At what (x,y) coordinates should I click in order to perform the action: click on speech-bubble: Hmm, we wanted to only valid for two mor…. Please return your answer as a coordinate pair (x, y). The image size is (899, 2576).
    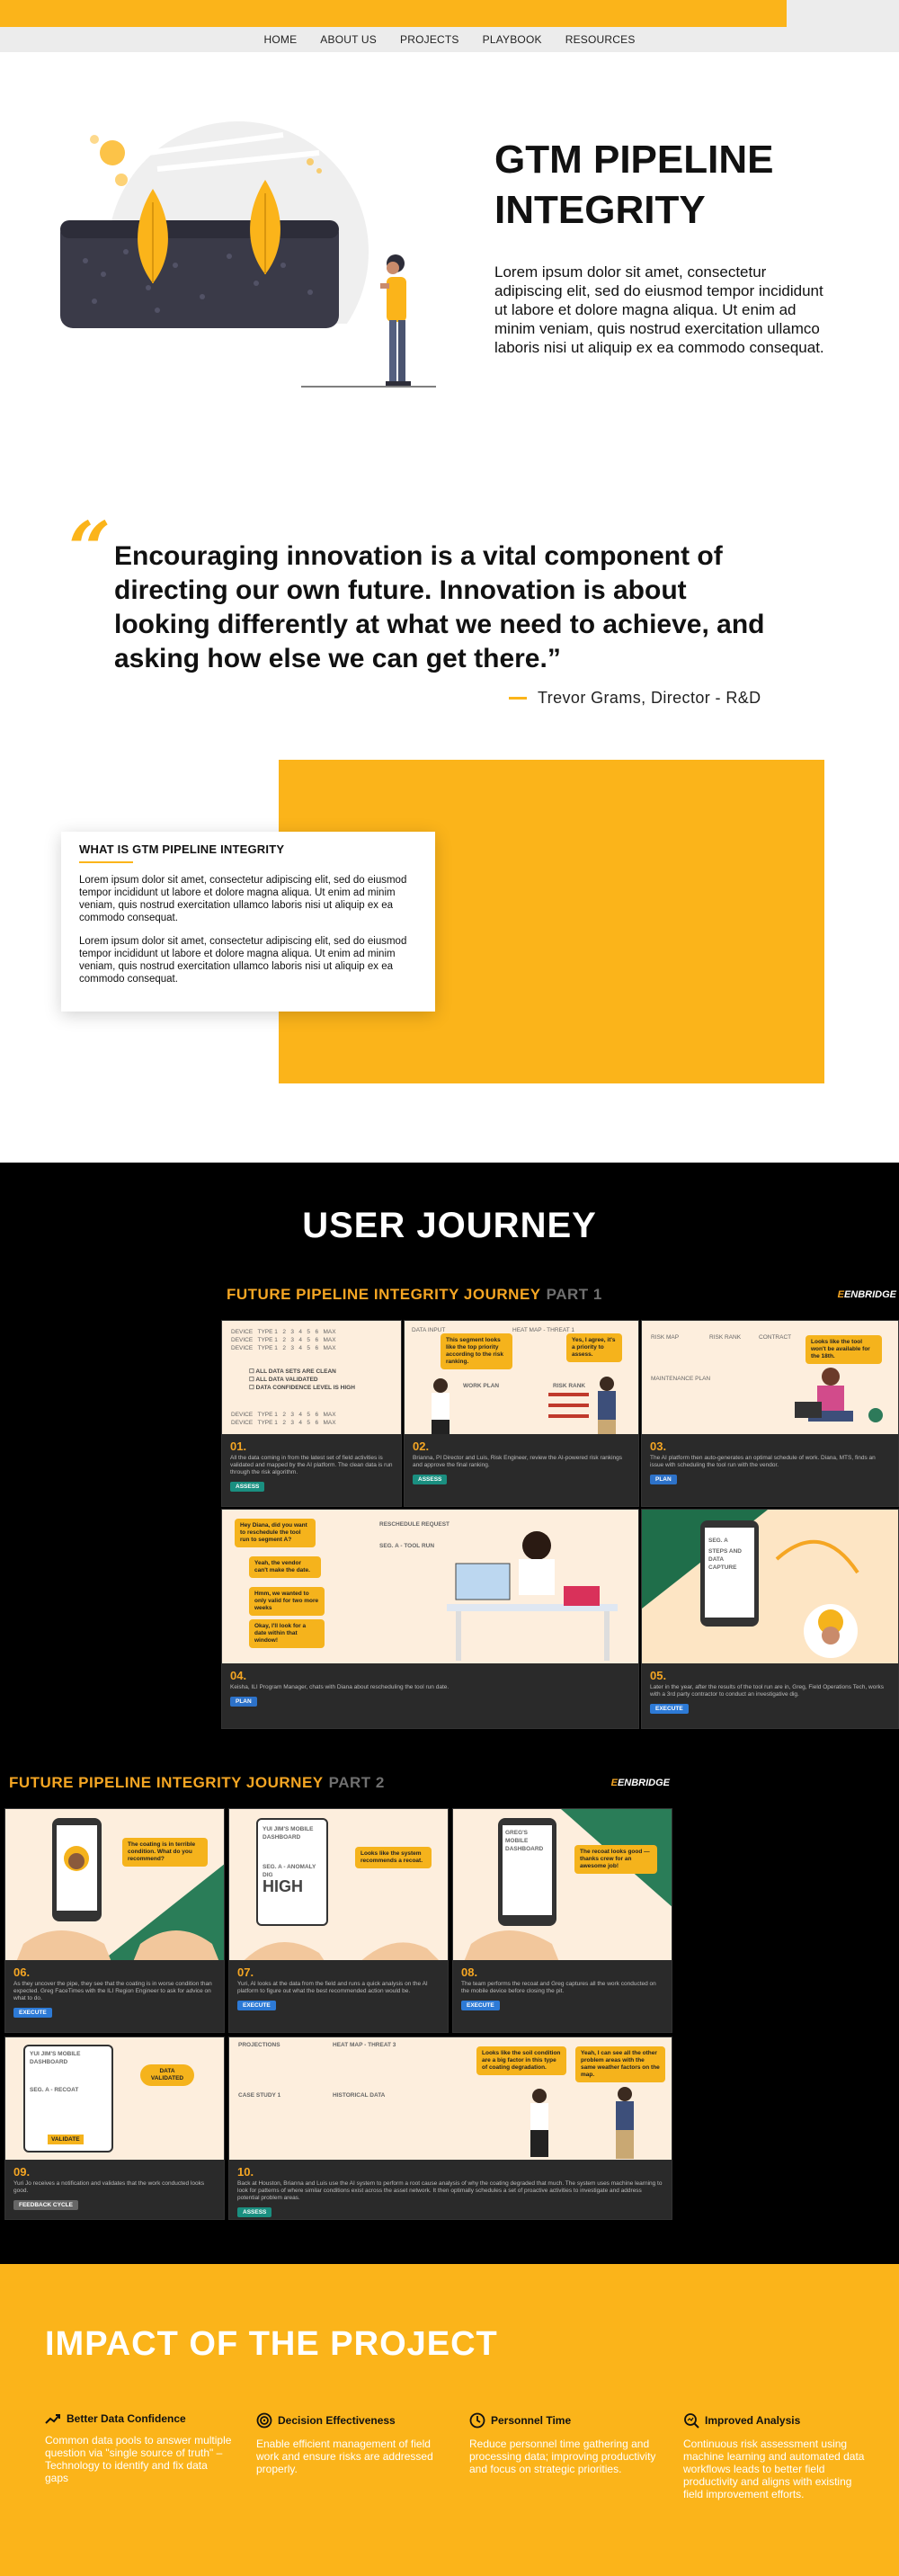
    Looking at the image, I should click on (287, 1601).